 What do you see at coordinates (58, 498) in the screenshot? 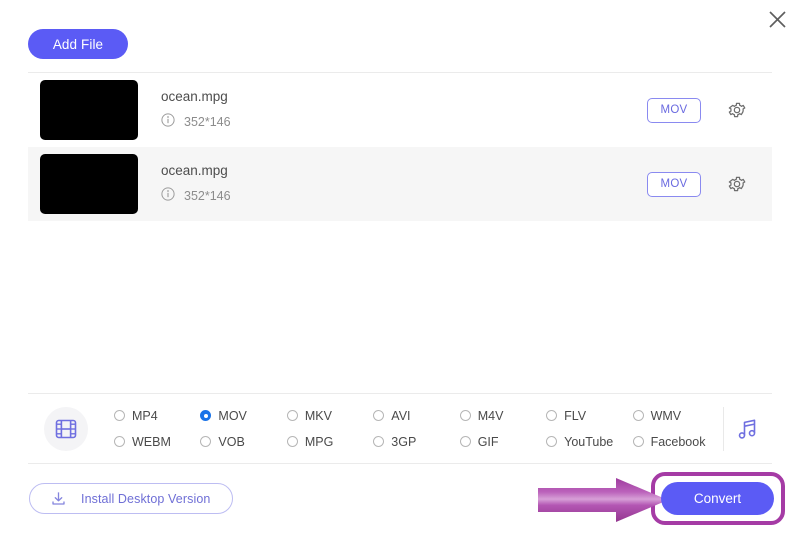
I see `download-icon` at bounding box center [58, 498].